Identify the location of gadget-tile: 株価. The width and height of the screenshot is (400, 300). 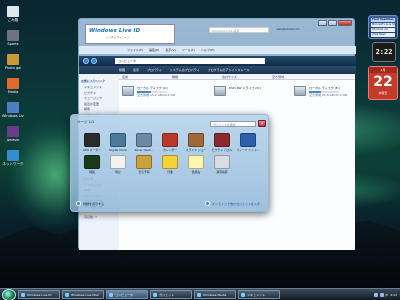
(92, 164).